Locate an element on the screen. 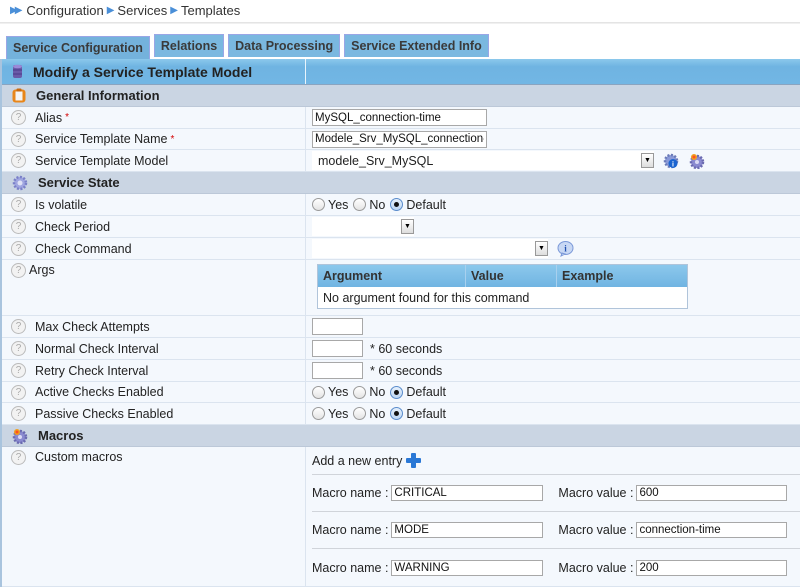 This screenshot has width=800, height=588. args-empty-message: No argument found for this command is located at coordinates (426, 297).